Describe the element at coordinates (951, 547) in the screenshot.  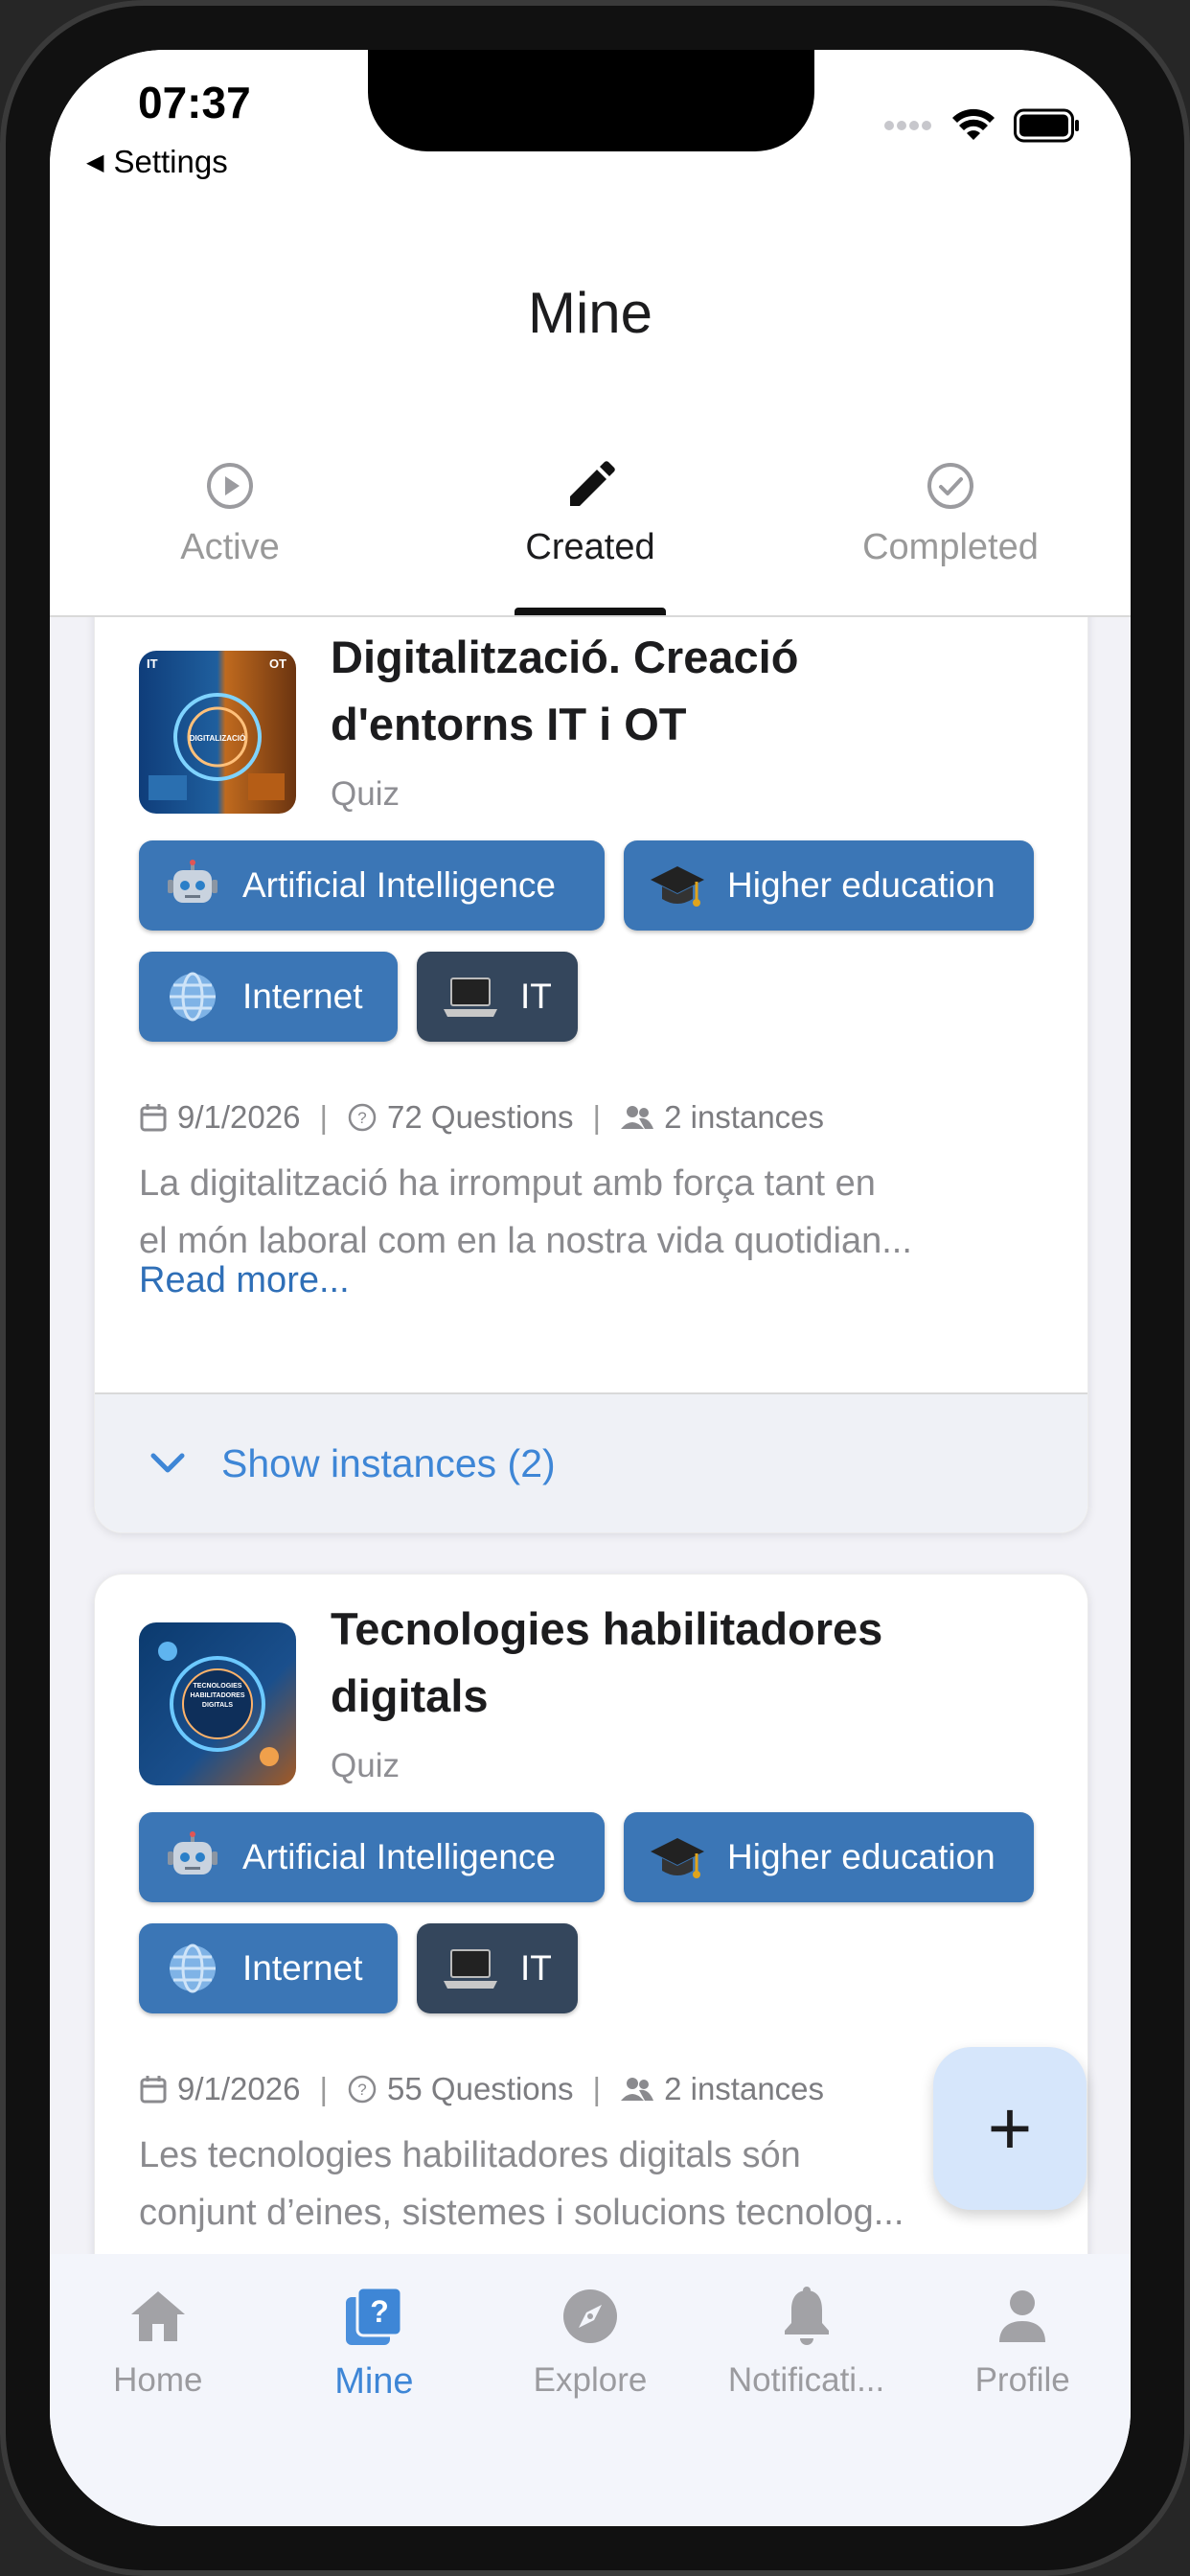
I see `tab-completed-label: Completed` at that location.